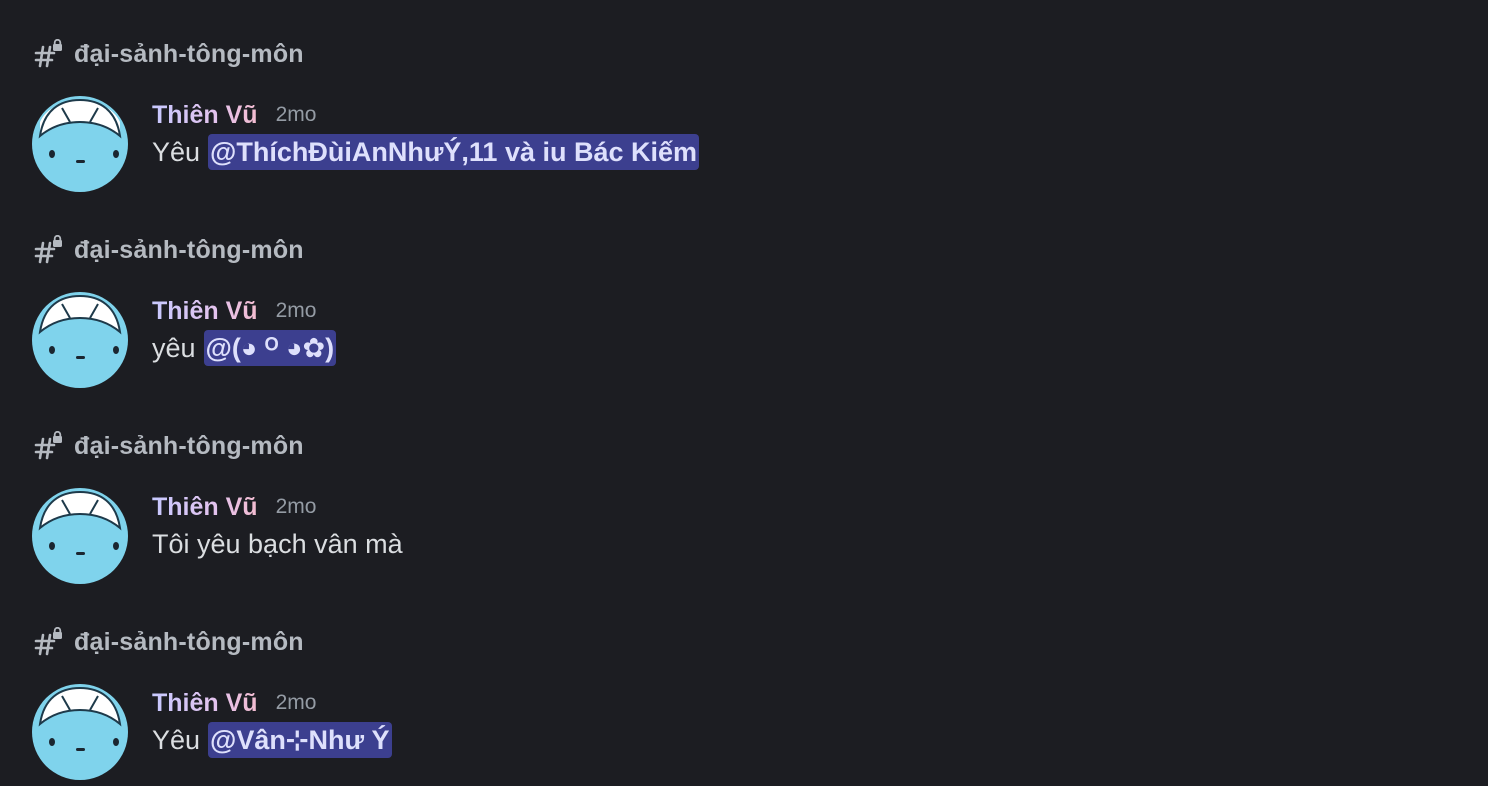 The image size is (1488, 786). I want to click on user-mention: @ThíchĐùiAnNhưÝ,11 và iu Bác Kiếm, so click(454, 152).